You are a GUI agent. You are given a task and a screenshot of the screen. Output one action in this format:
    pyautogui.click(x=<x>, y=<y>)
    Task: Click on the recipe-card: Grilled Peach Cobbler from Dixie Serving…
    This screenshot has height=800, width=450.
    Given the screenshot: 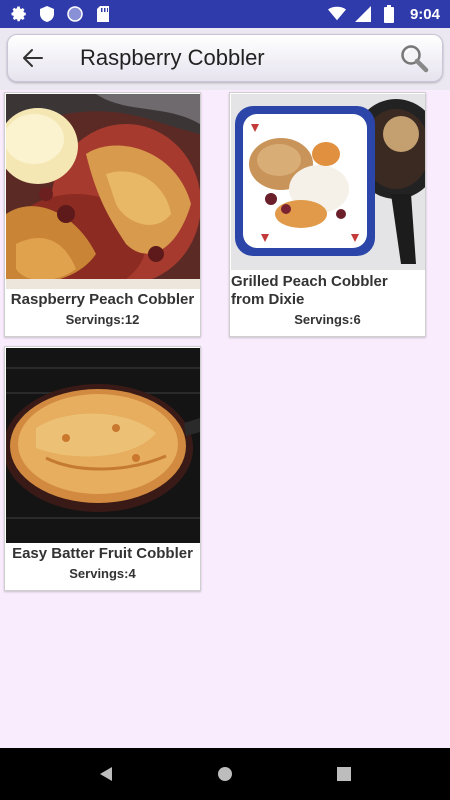 What is the action you would take?
    pyautogui.click(x=327, y=214)
    